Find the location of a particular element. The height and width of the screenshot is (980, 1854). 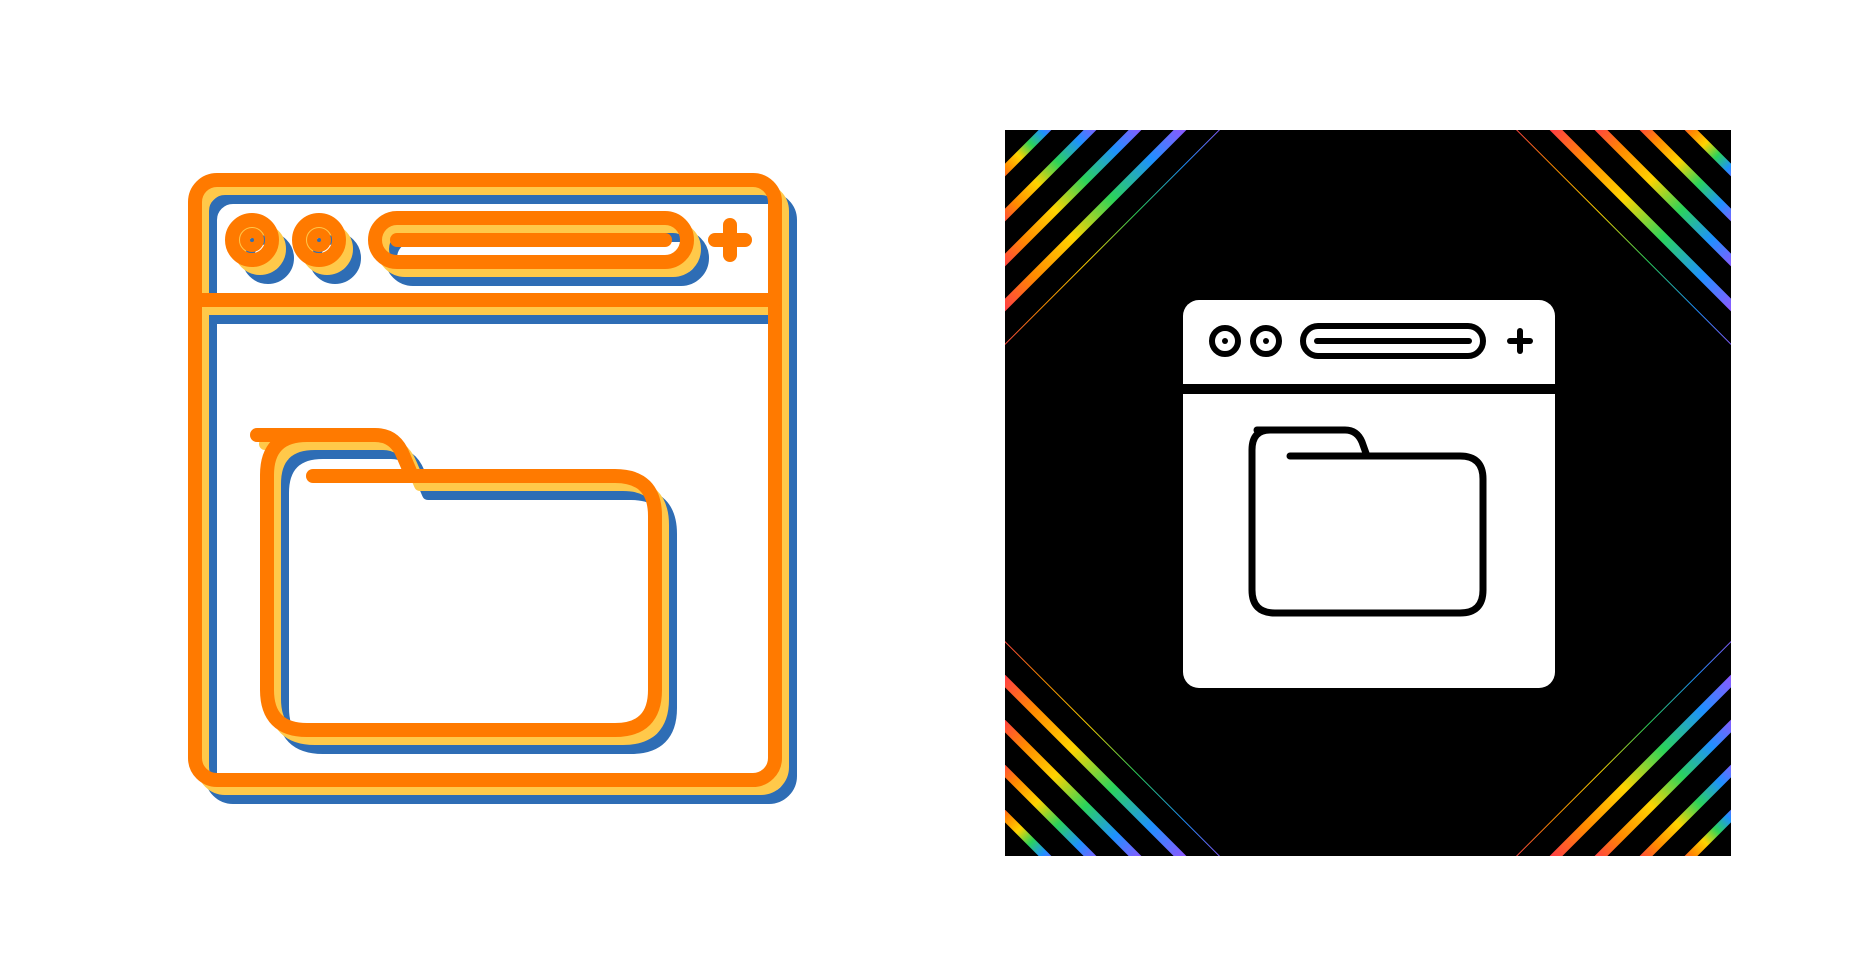

window-dot-2-inner is located at coordinates (319, 240).